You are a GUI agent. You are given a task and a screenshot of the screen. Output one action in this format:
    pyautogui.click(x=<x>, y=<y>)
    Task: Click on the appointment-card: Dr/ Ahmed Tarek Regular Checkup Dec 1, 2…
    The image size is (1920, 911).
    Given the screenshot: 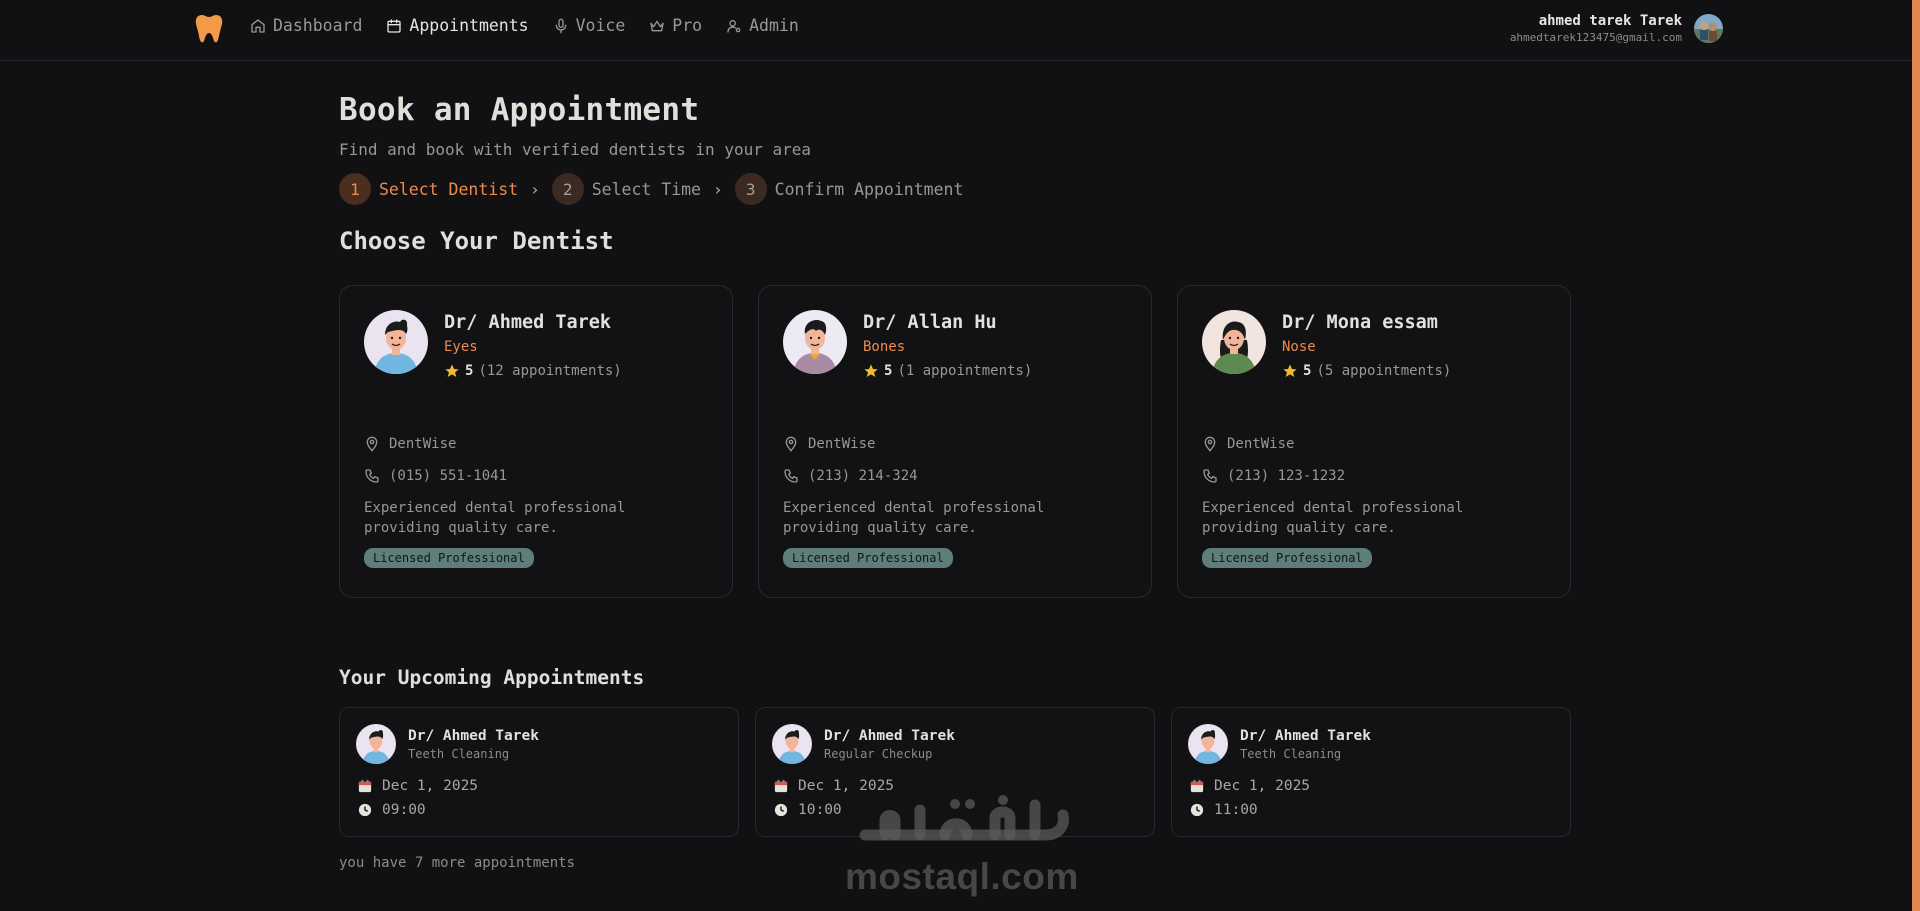 What is the action you would take?
    pyautogui.click(x=955, y=772)
    